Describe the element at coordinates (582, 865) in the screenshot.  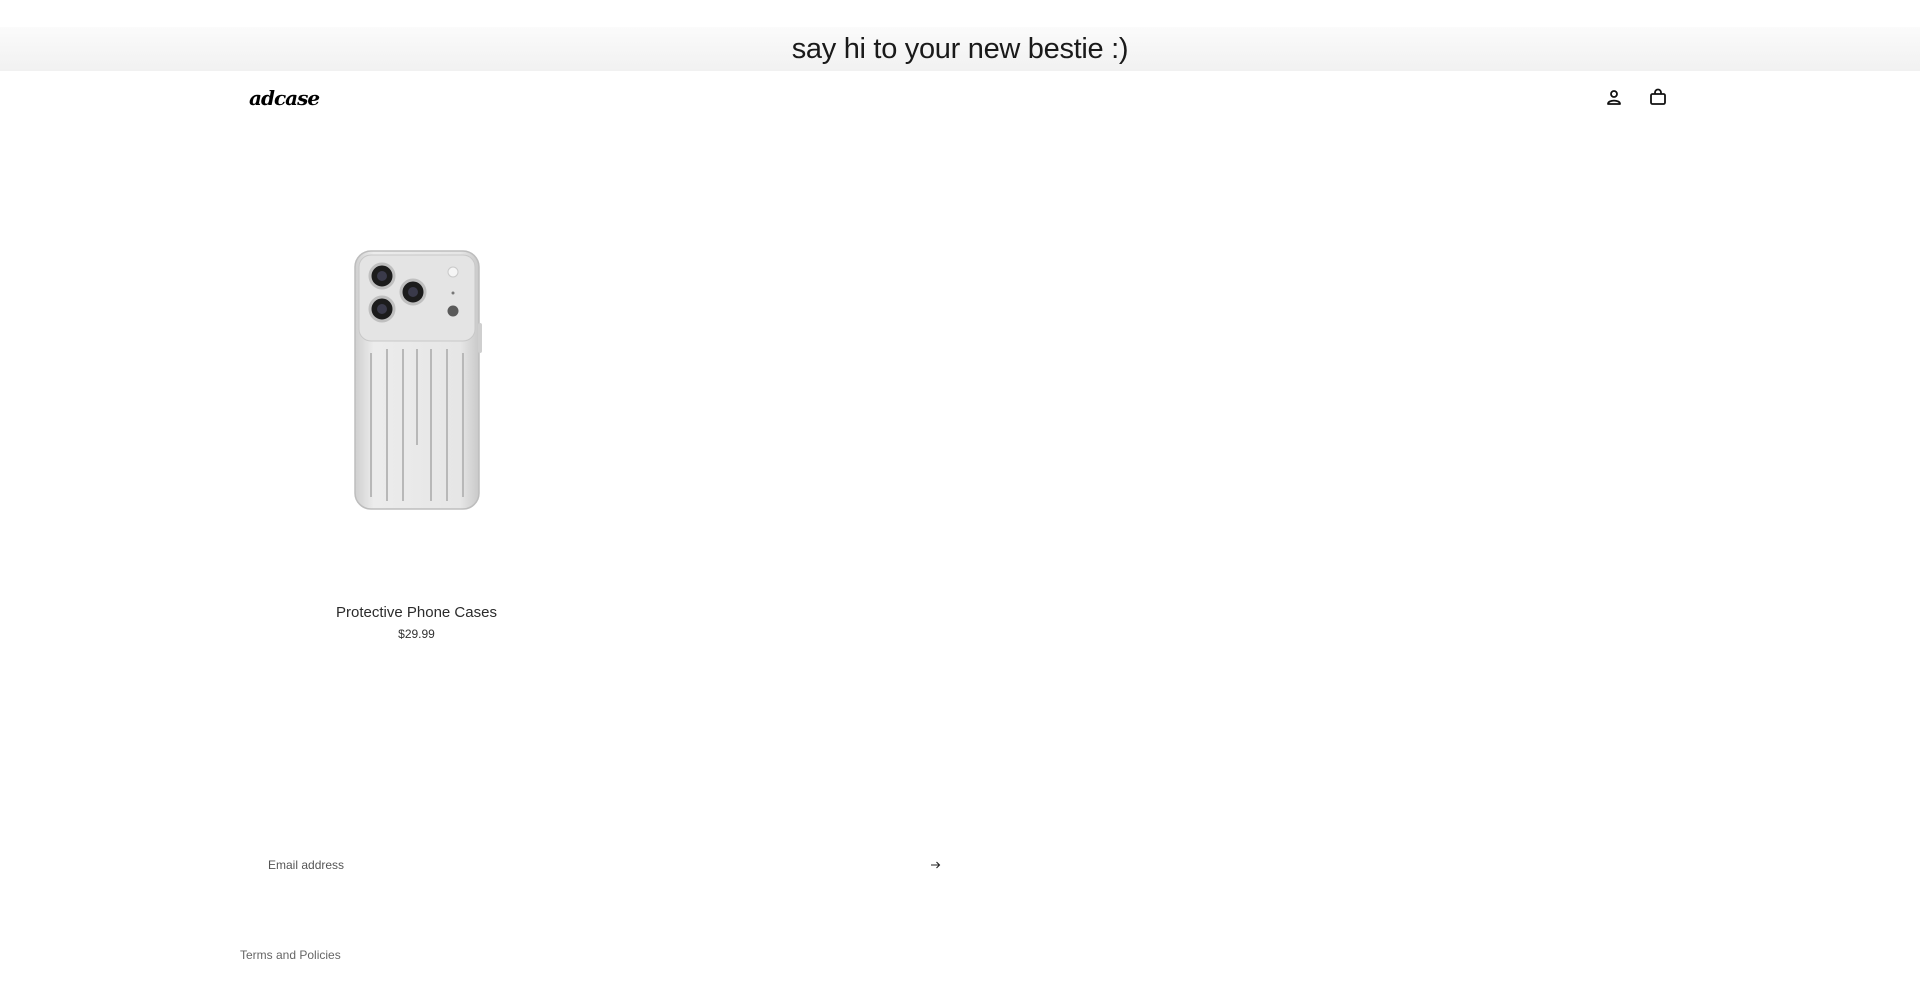
I see `email-input` at that location.